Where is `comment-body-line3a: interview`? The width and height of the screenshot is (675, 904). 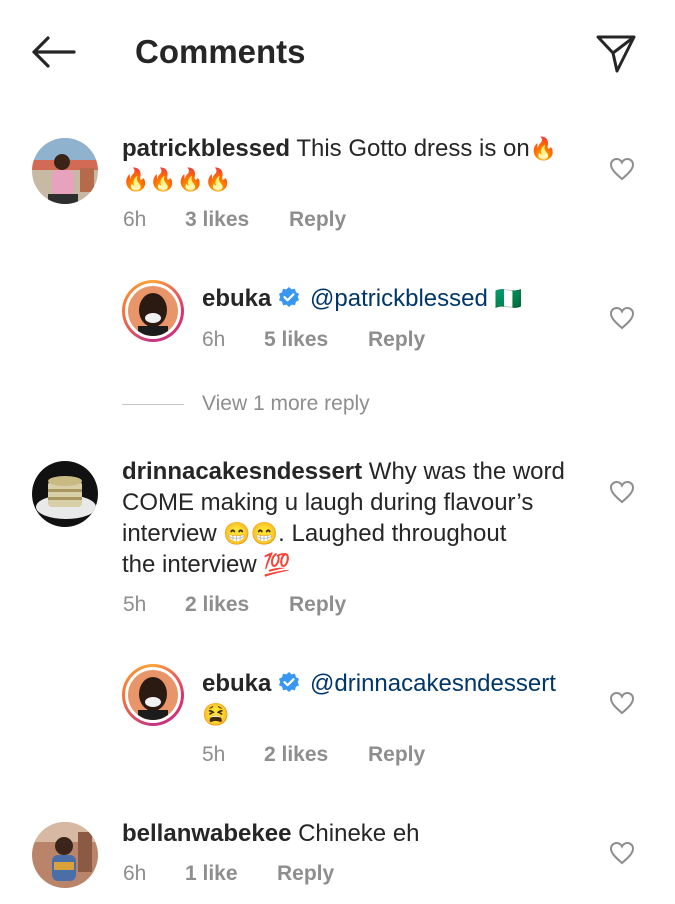 comment-body-line3a: interview is located at coordinates (169, 533).